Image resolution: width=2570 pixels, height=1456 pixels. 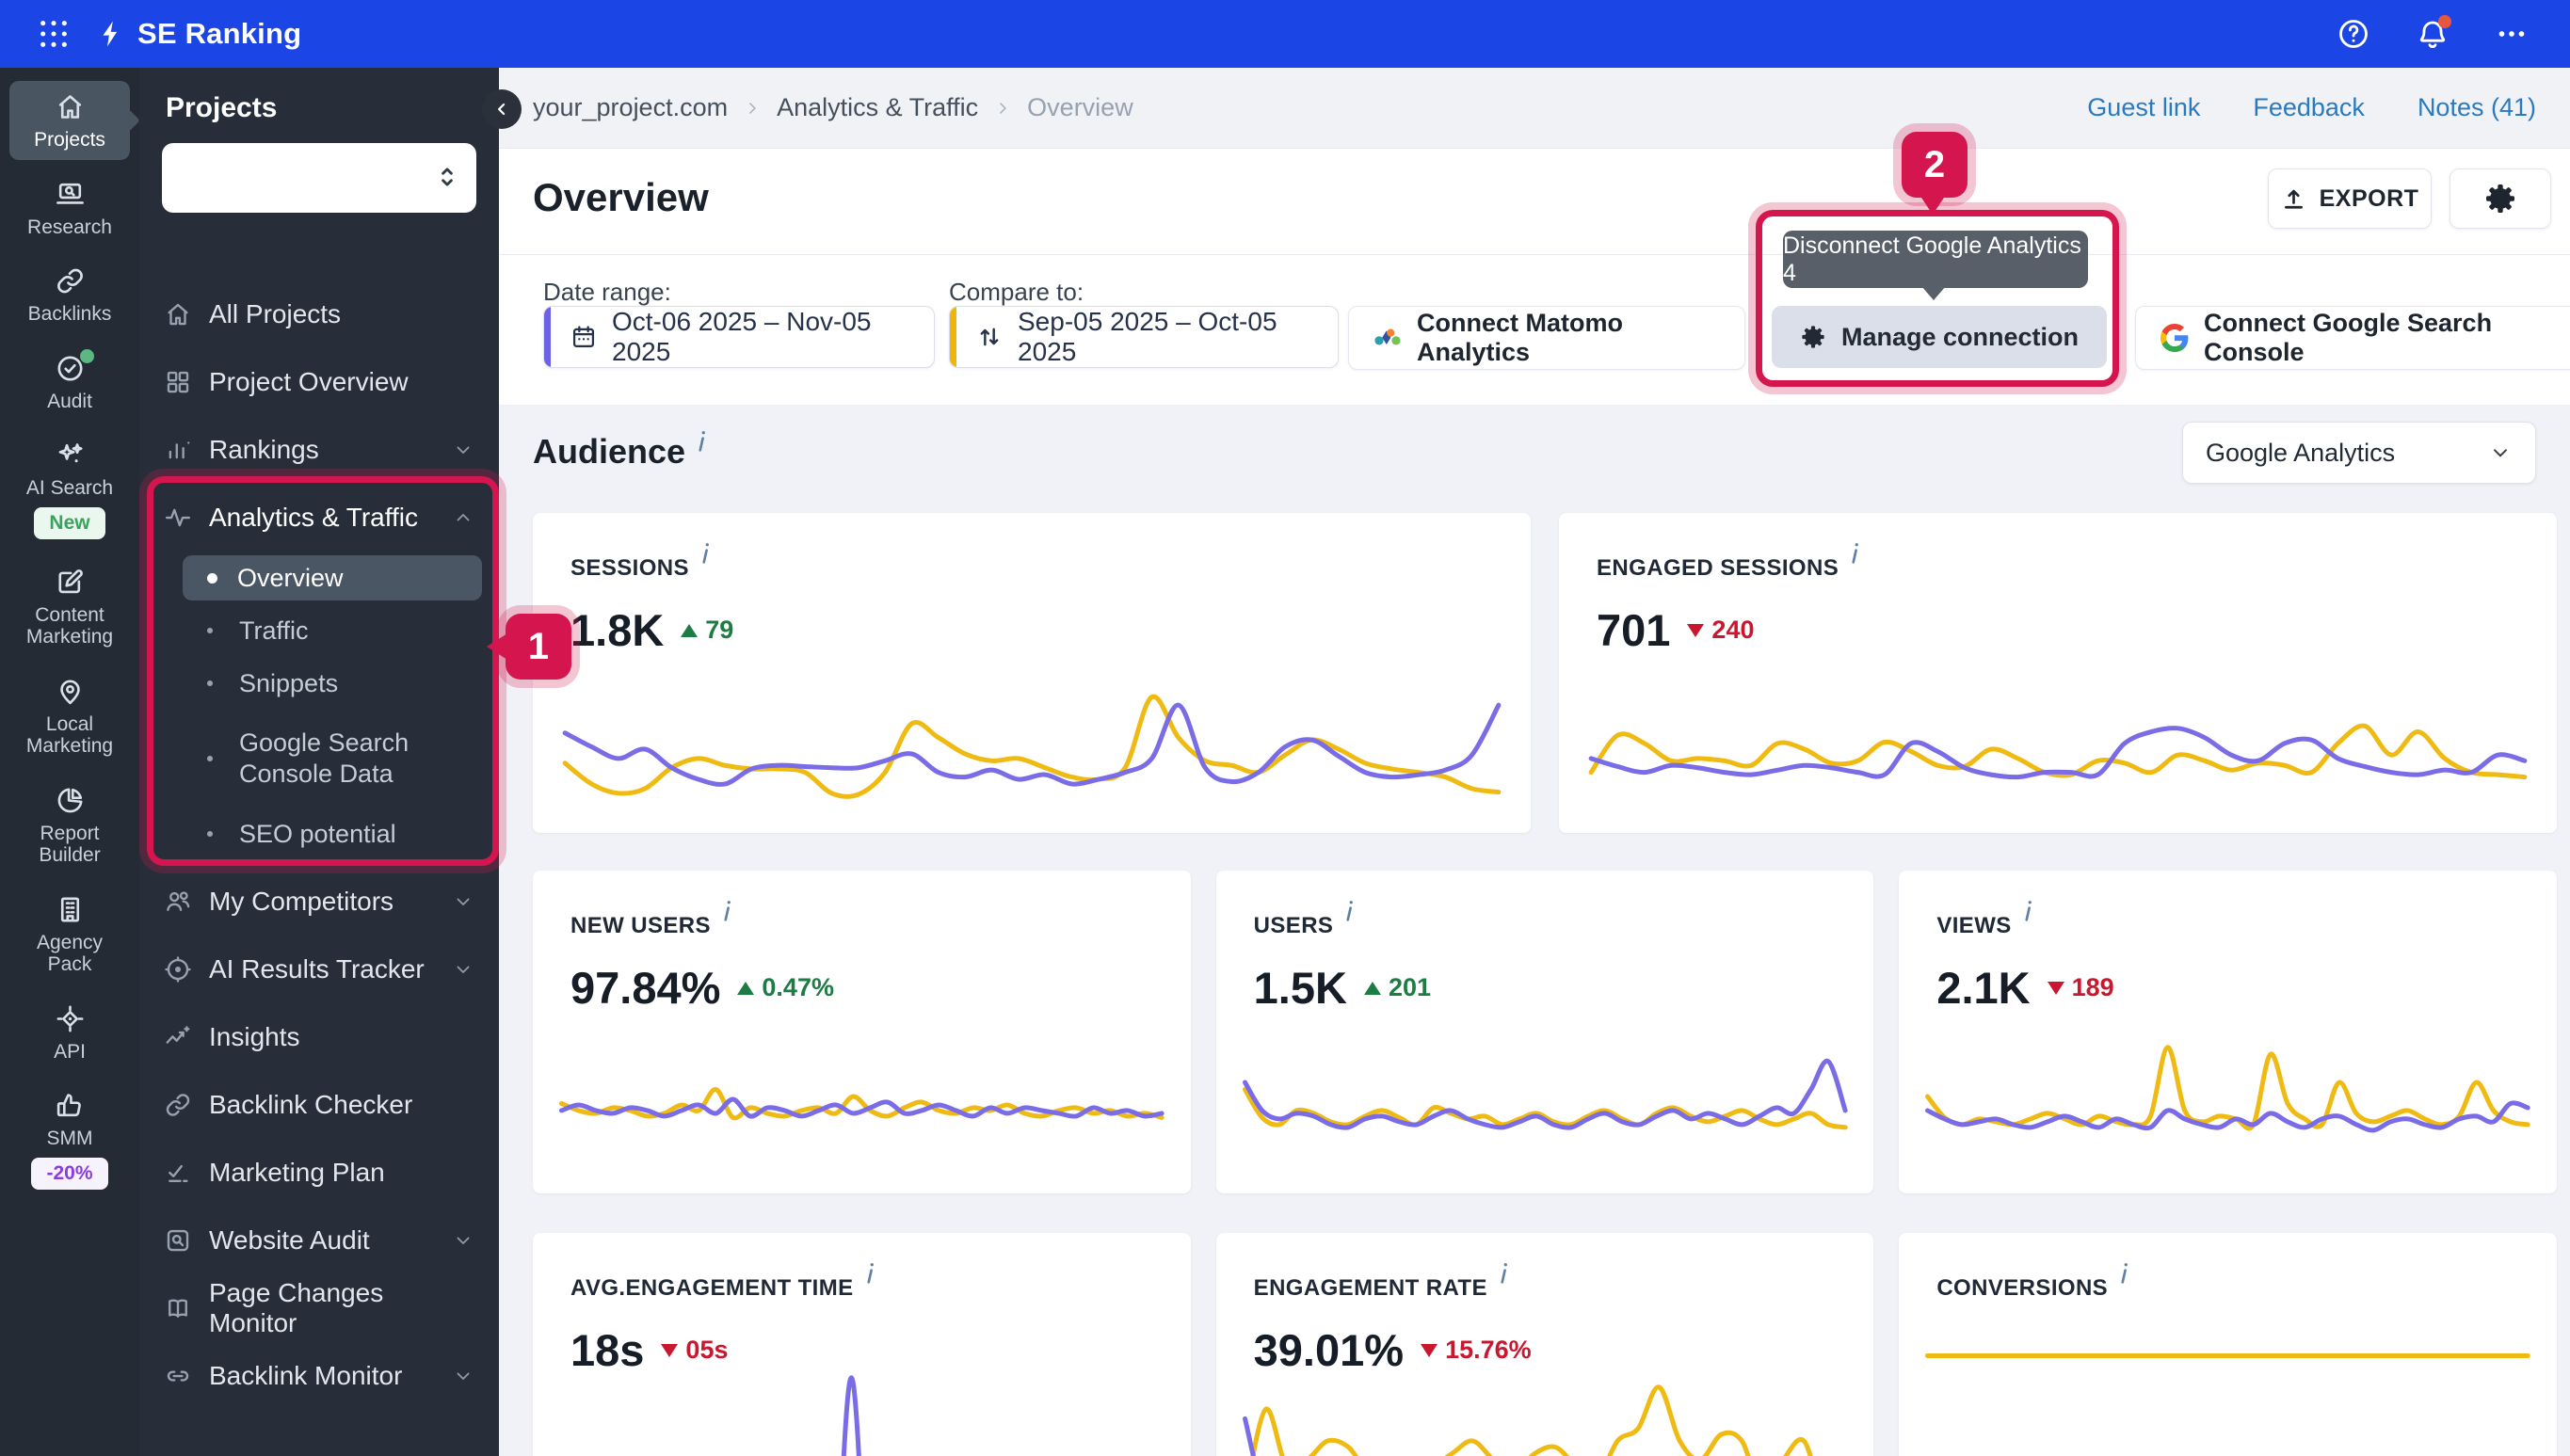 I want to click on date-range-label: Date range:, so click(x=607, y=292).